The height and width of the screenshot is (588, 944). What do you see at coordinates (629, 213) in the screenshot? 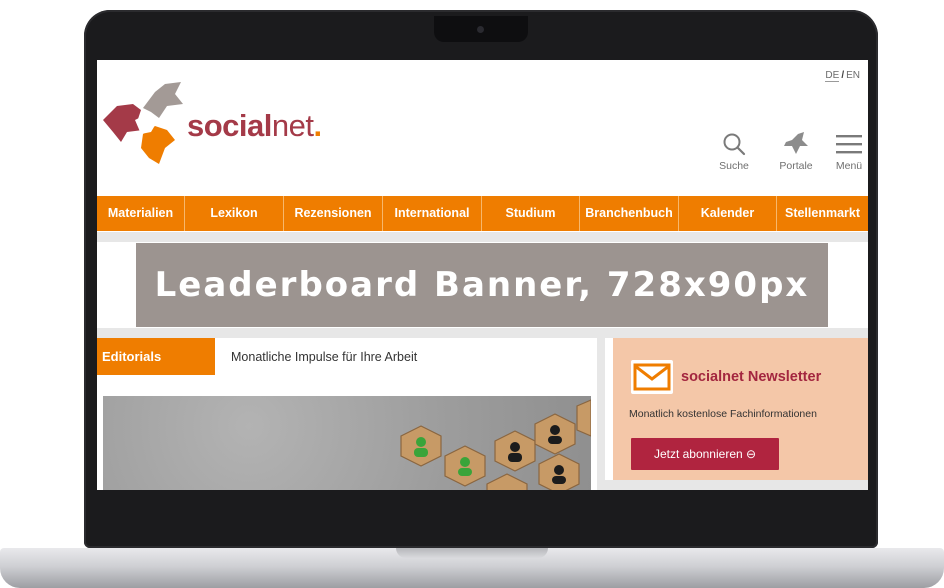
I see `nav-item-branchenbuch: Branchenbuch` at bounding box center [629, 213].